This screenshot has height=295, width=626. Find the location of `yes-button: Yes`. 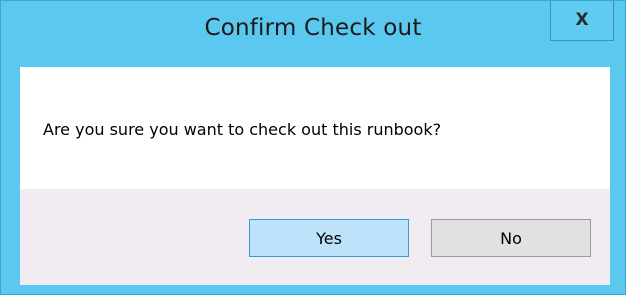

yes-button: Yes is located at coordinates (329, 238).